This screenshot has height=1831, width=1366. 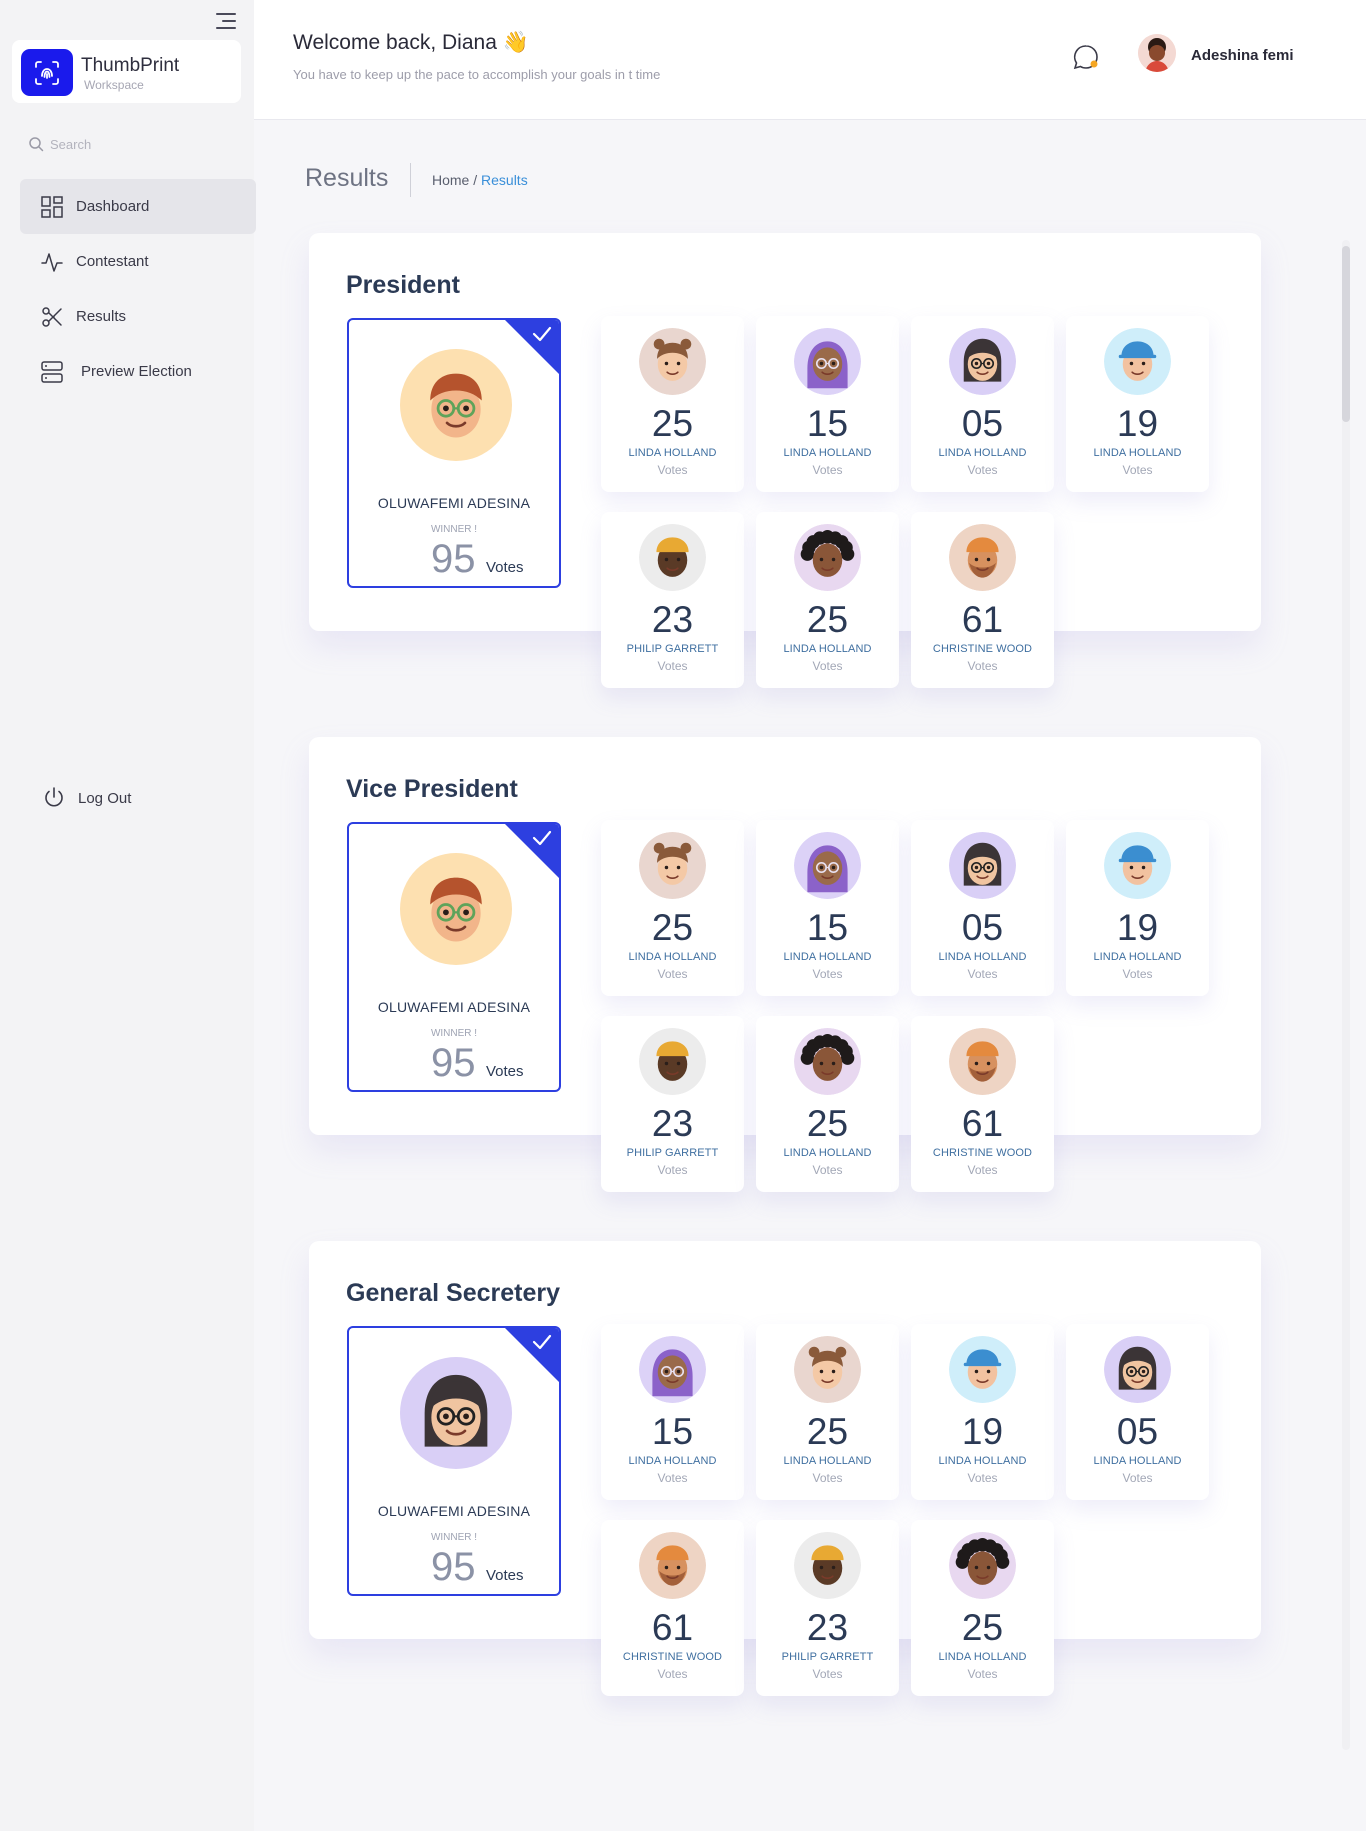 What do you see at coordinates (1346, 995) in the screenshot?
I see `scrollbar` at bounding box center [1346, 995].